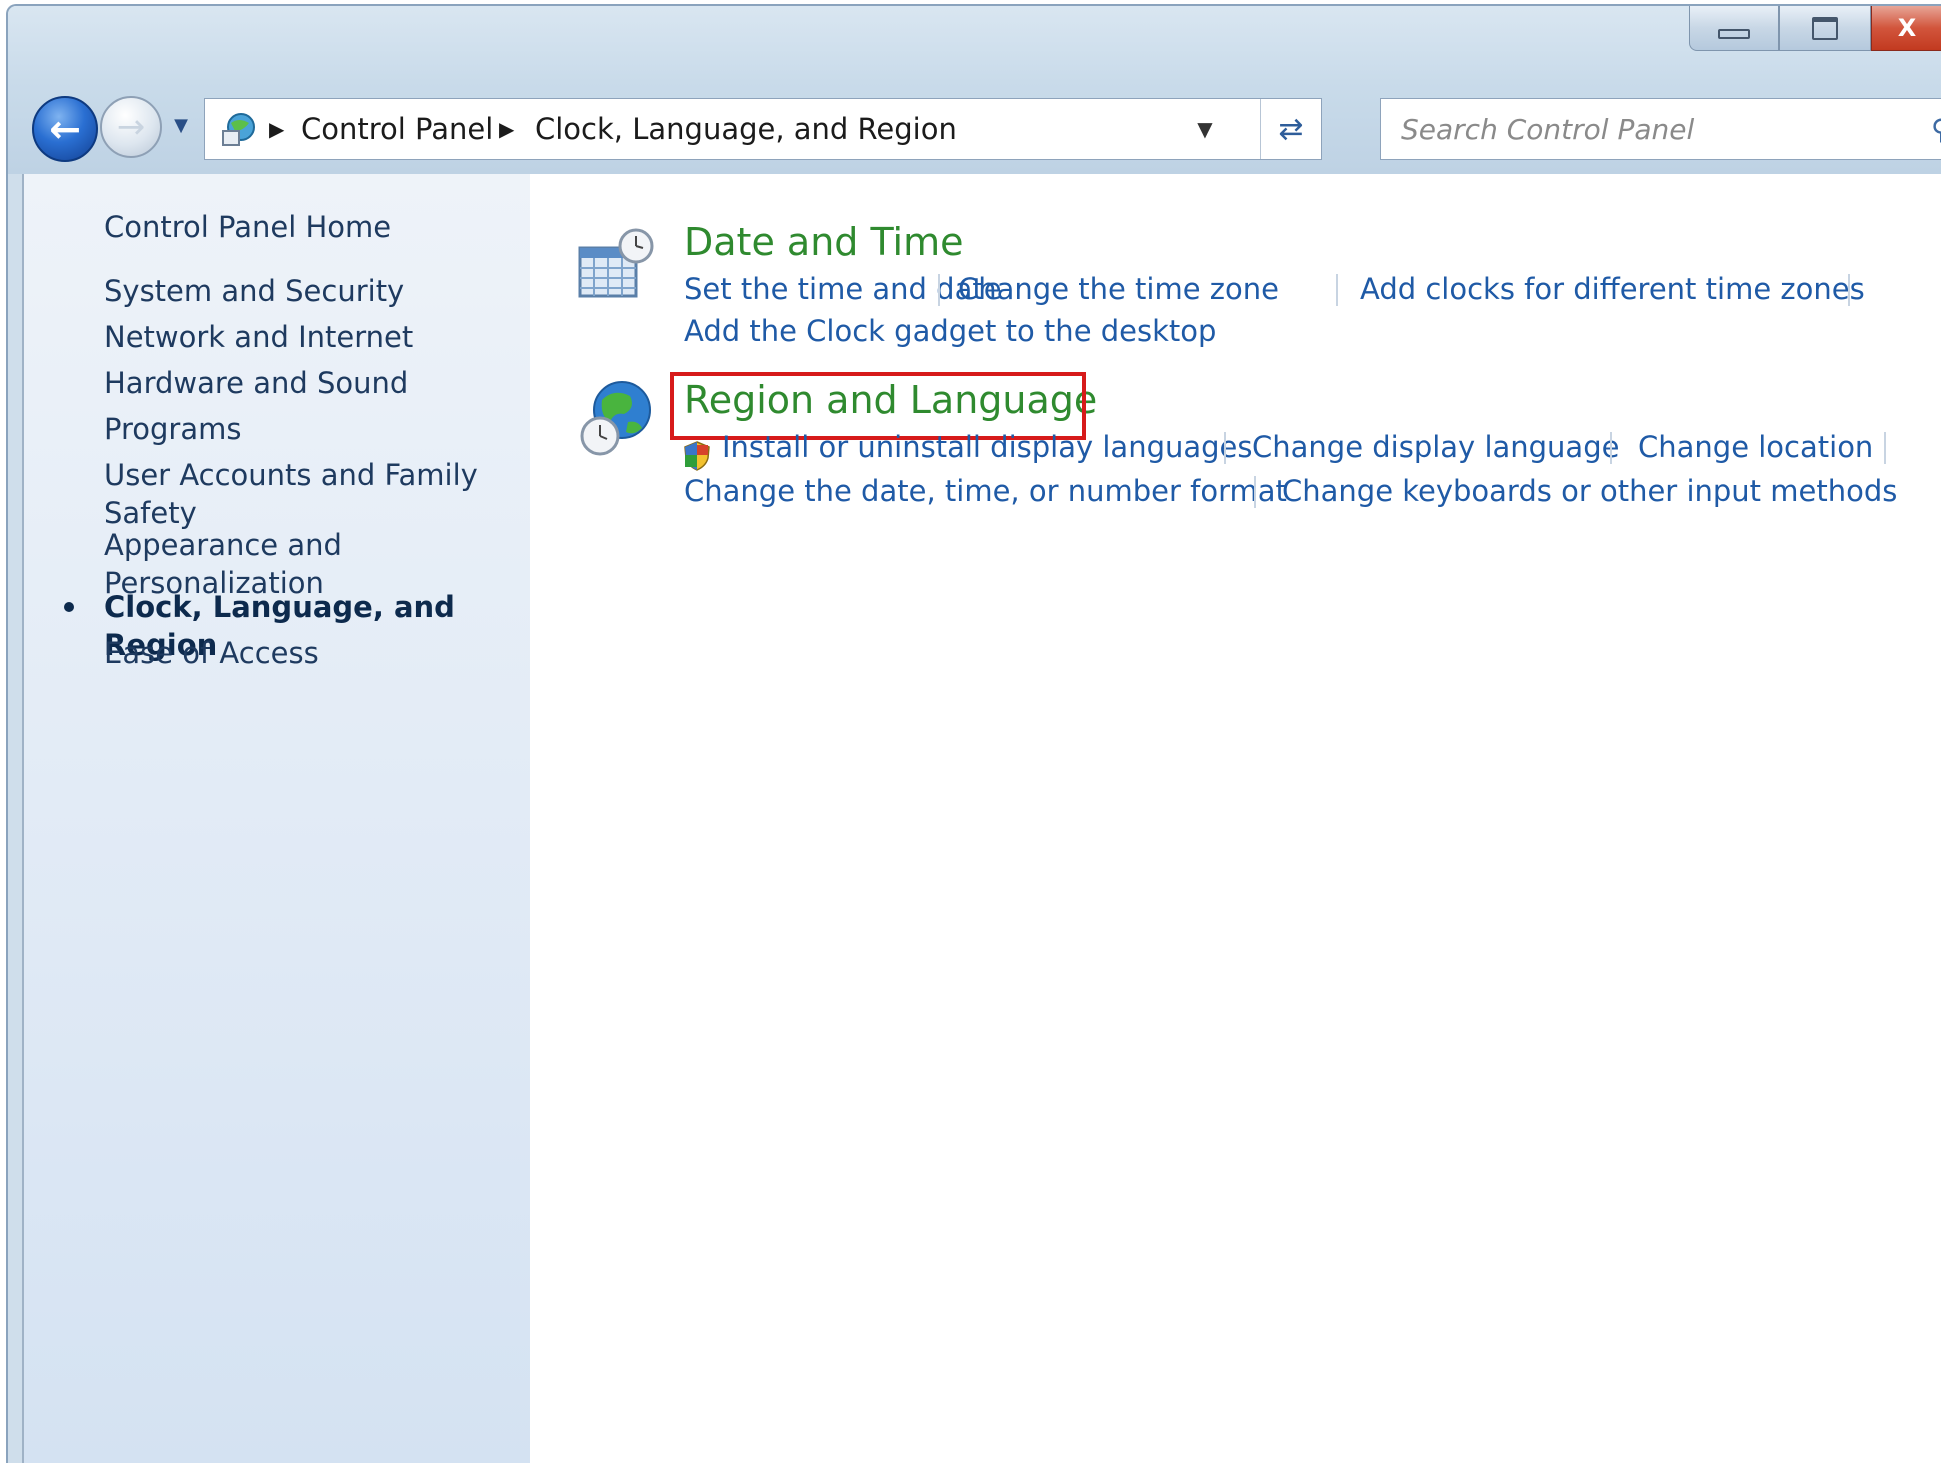 The image size is (1941, 1463). I want to click on back-button: ←, so click(65, 129).